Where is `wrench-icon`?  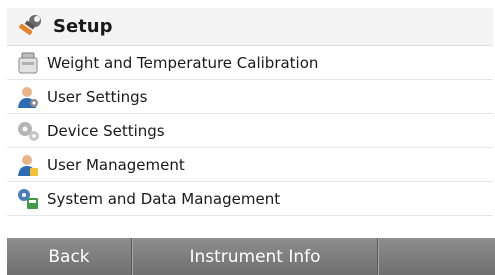 wrench-icon is located at coordinates (30, 27).